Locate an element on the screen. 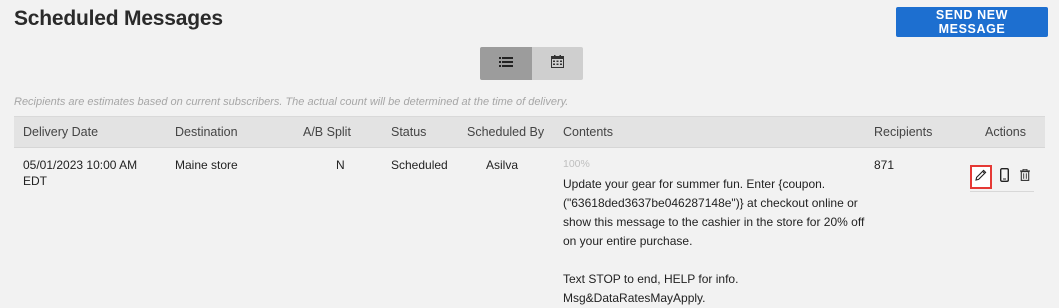 The height and width of the screenshot is (308, 1059). column-header-status: Status is located at coordinates (408, 132).